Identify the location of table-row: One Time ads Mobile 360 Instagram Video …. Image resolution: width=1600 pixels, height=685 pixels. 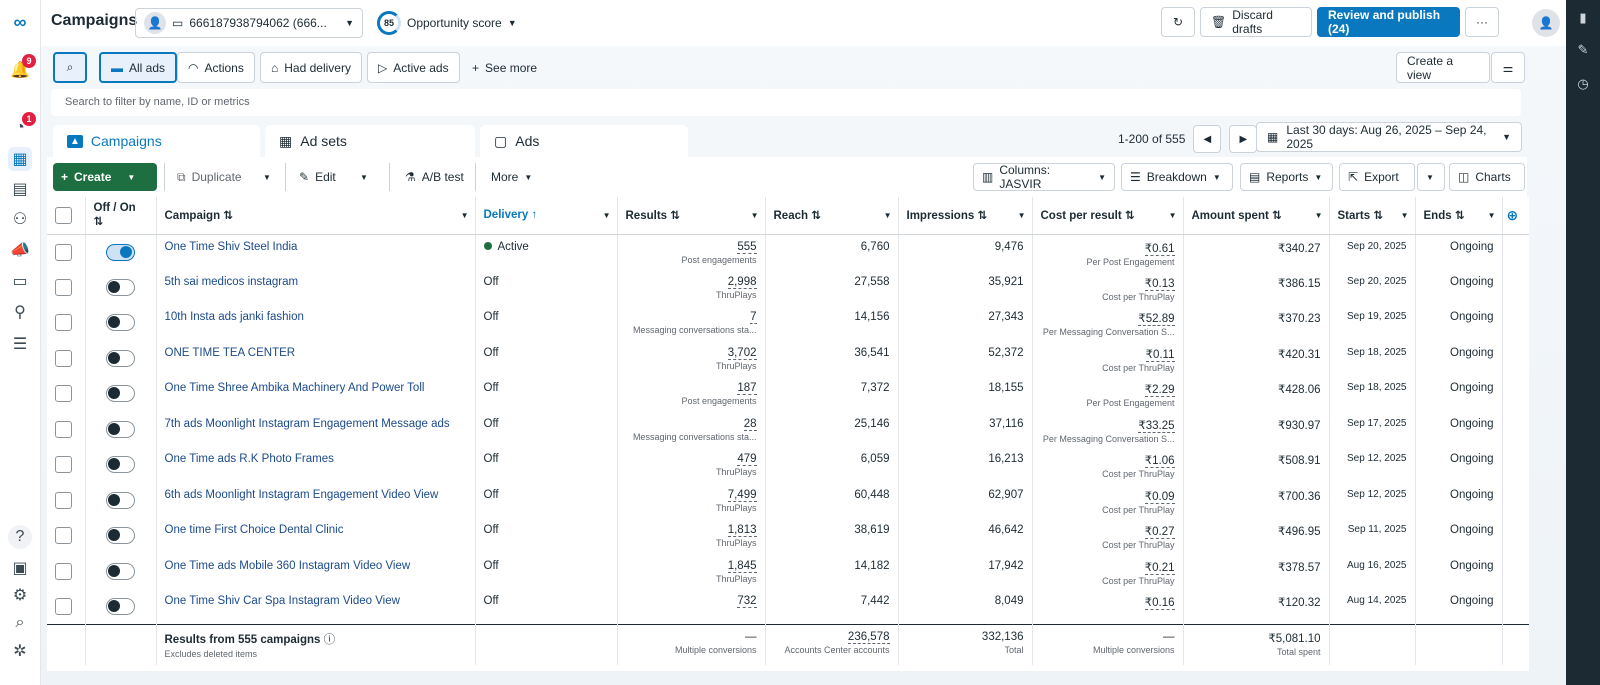
(788, 571).